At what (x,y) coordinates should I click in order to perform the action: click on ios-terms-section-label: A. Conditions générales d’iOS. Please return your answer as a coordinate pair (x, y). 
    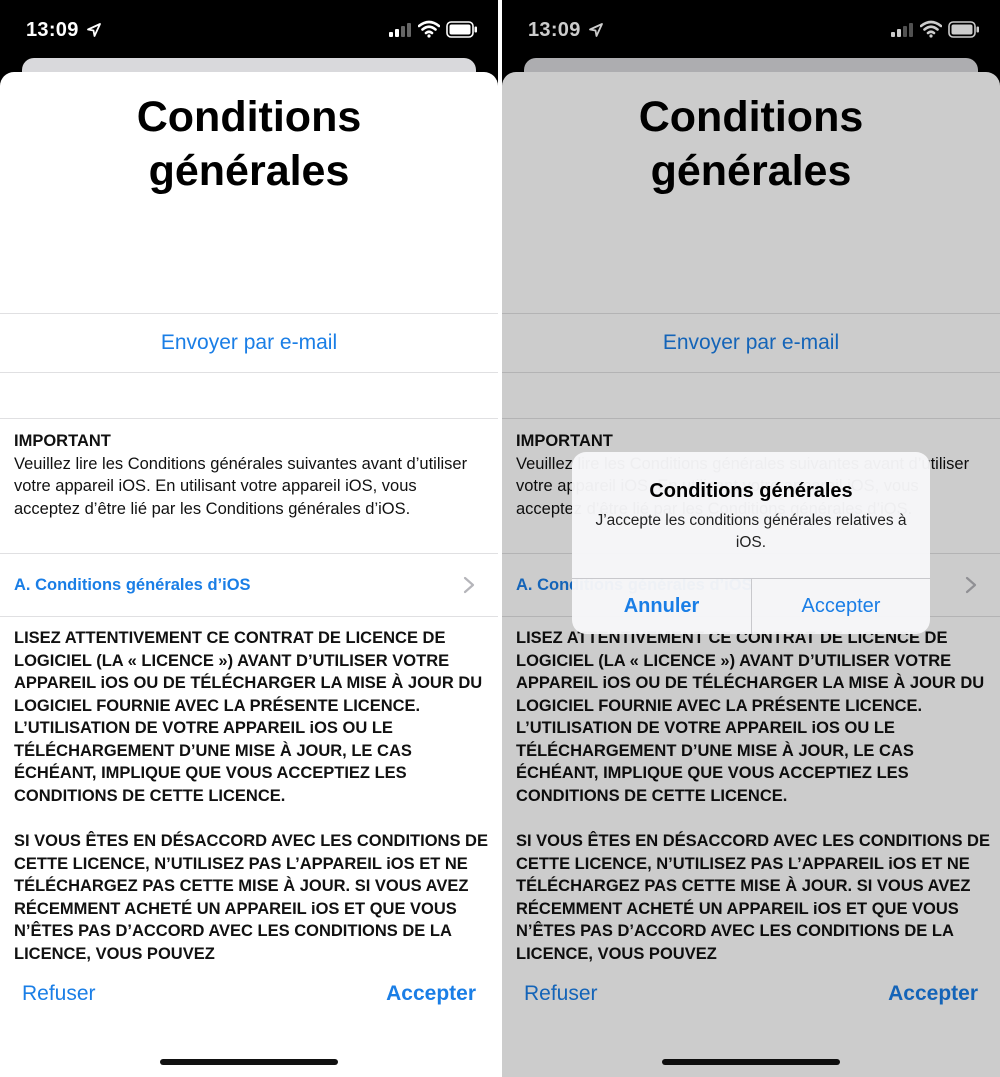
    Looking at the image, I should click on (132, 584).